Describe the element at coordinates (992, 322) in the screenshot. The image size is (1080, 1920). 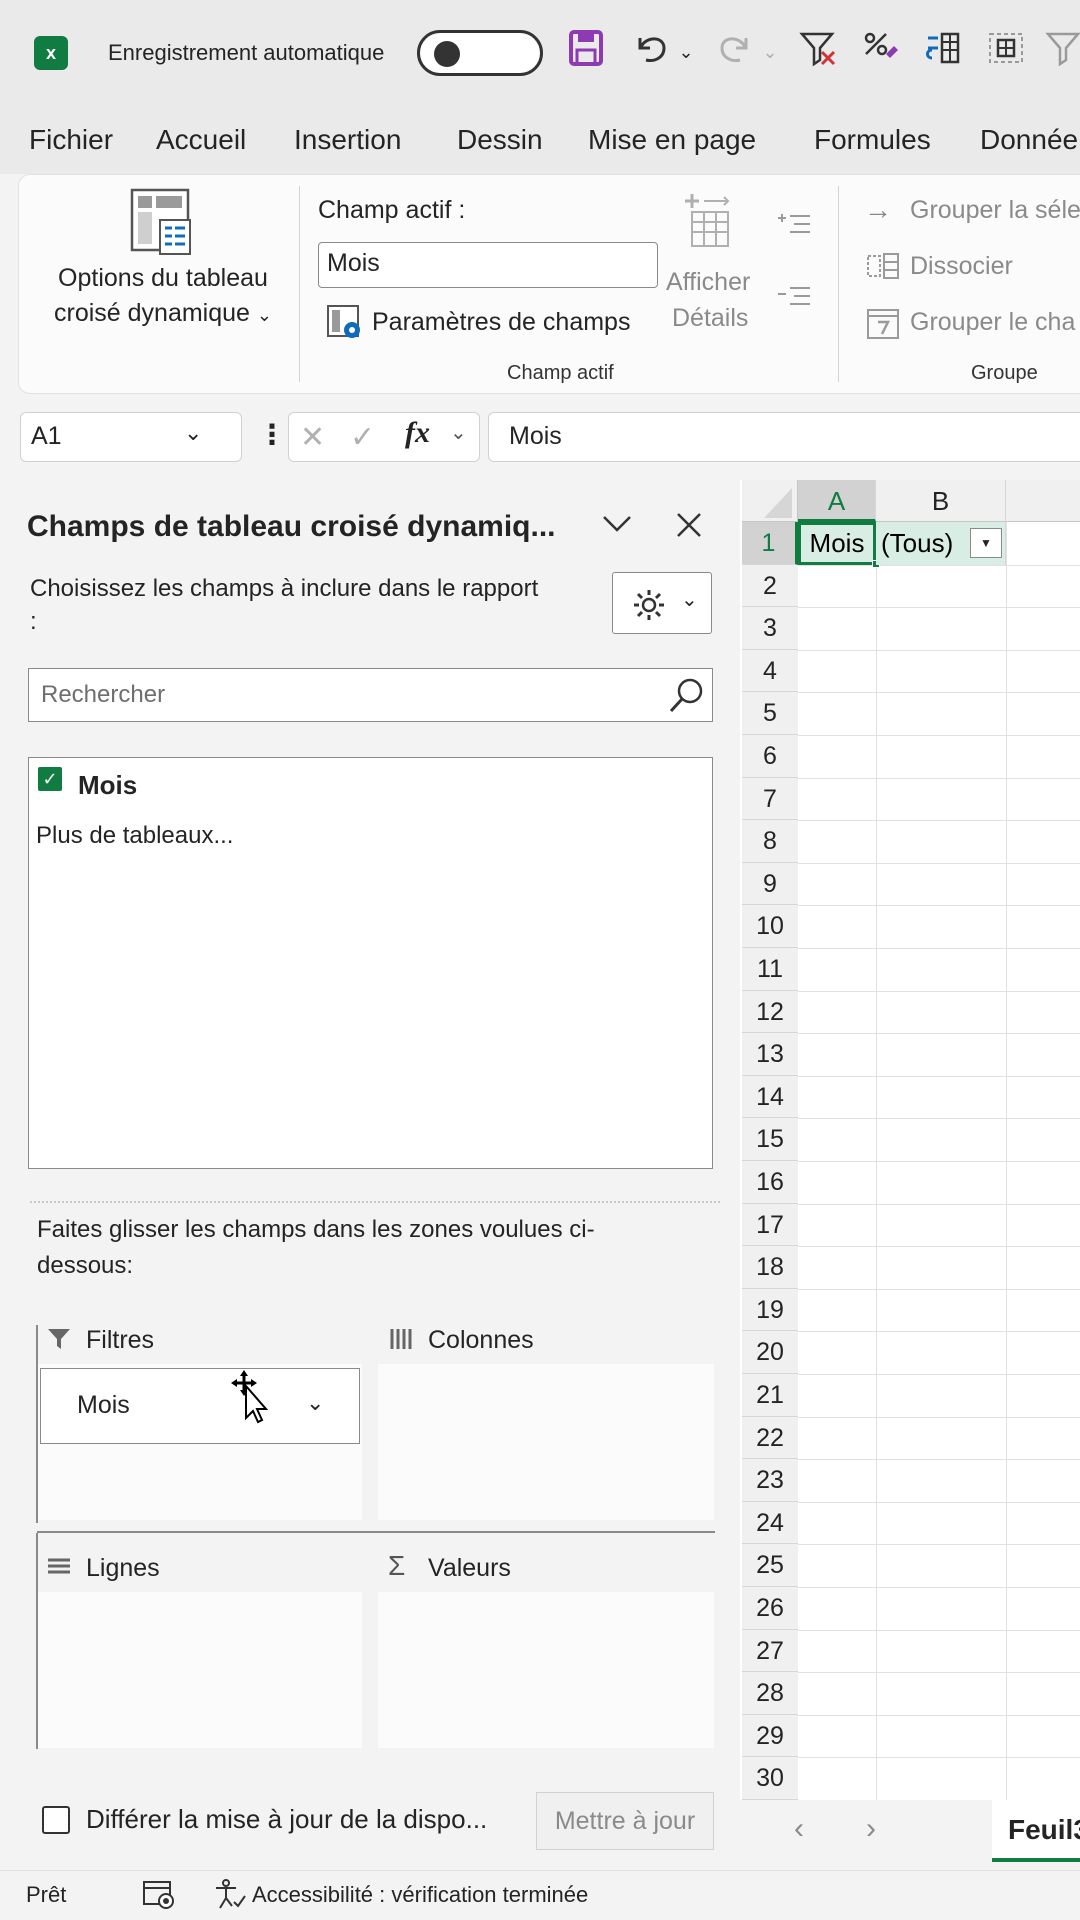
I see `group-field-button: Grouper le cha` at that location.